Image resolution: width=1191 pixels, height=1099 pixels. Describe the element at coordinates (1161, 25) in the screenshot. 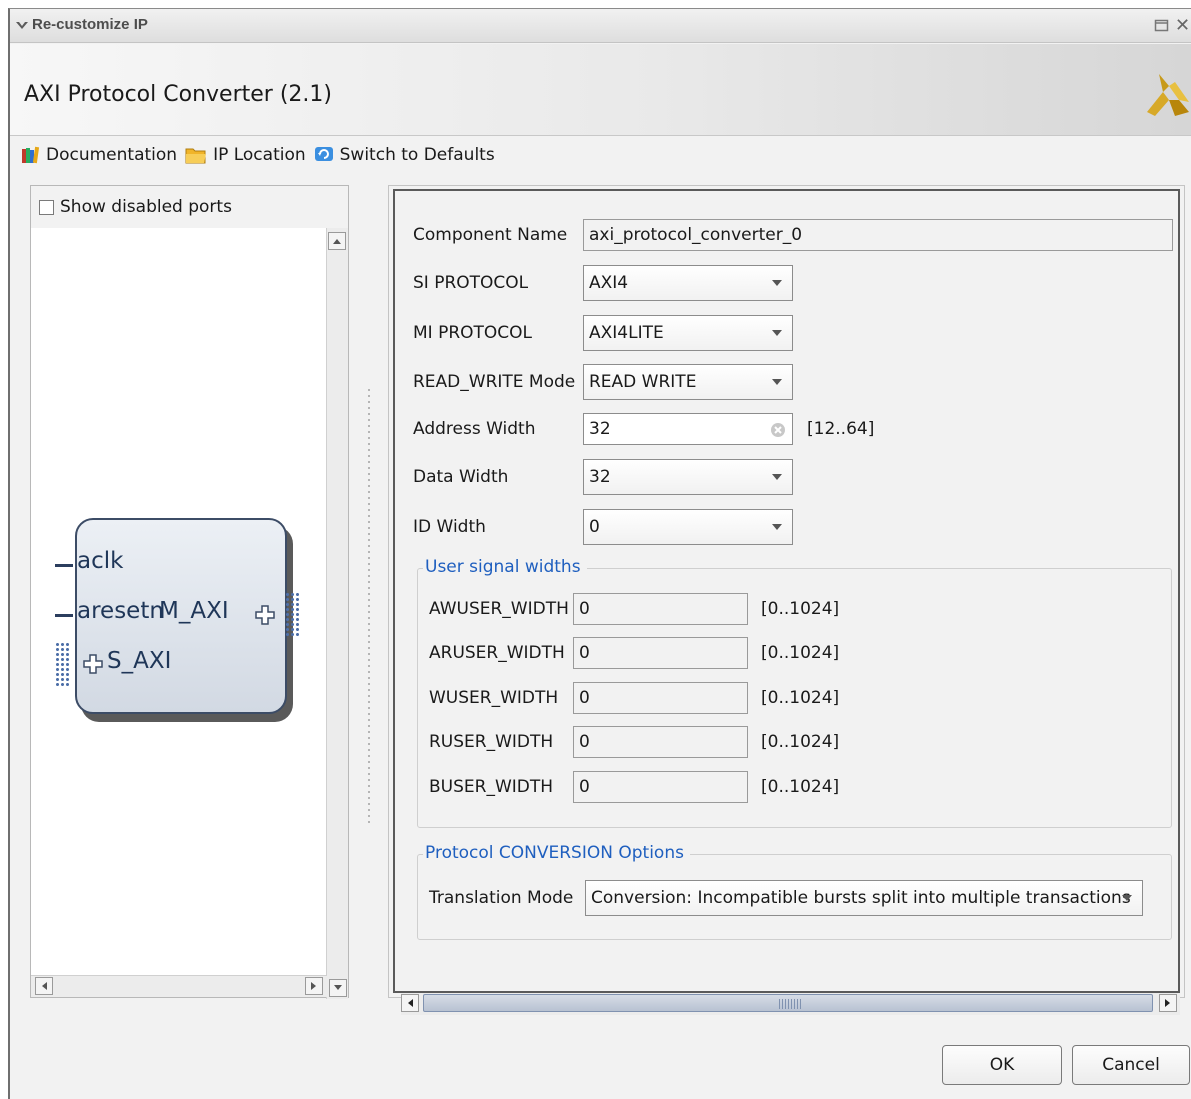

I see `restore-window-icon` at that location.